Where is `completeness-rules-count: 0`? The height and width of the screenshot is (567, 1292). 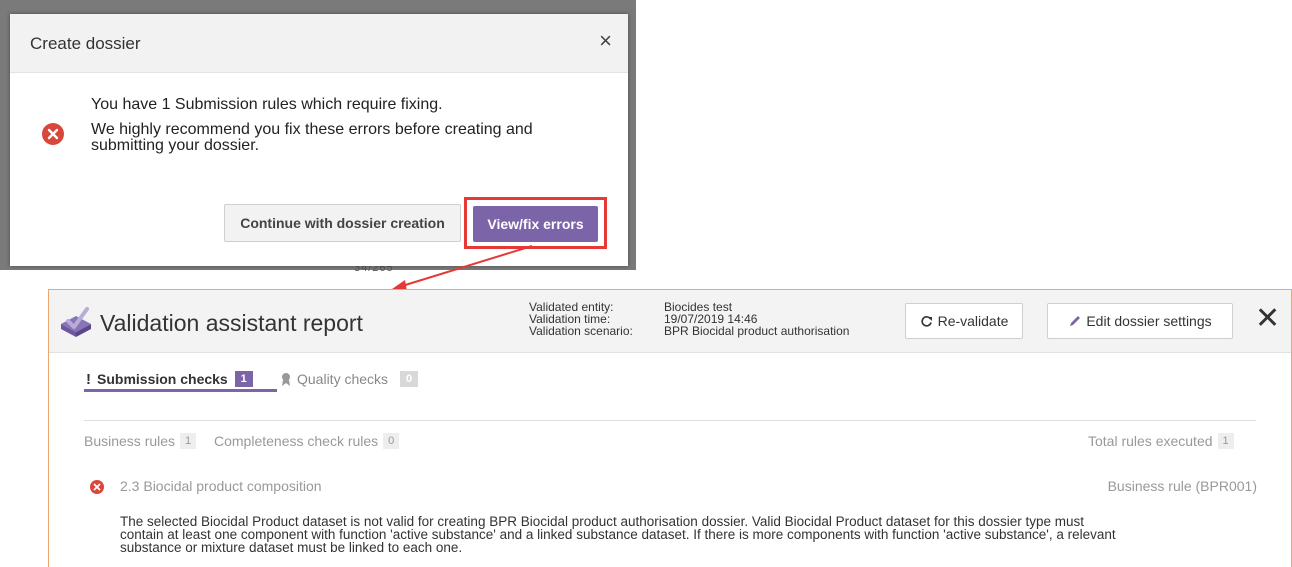
completeness-rules-count: 0 is located at coordinates (391, 441).